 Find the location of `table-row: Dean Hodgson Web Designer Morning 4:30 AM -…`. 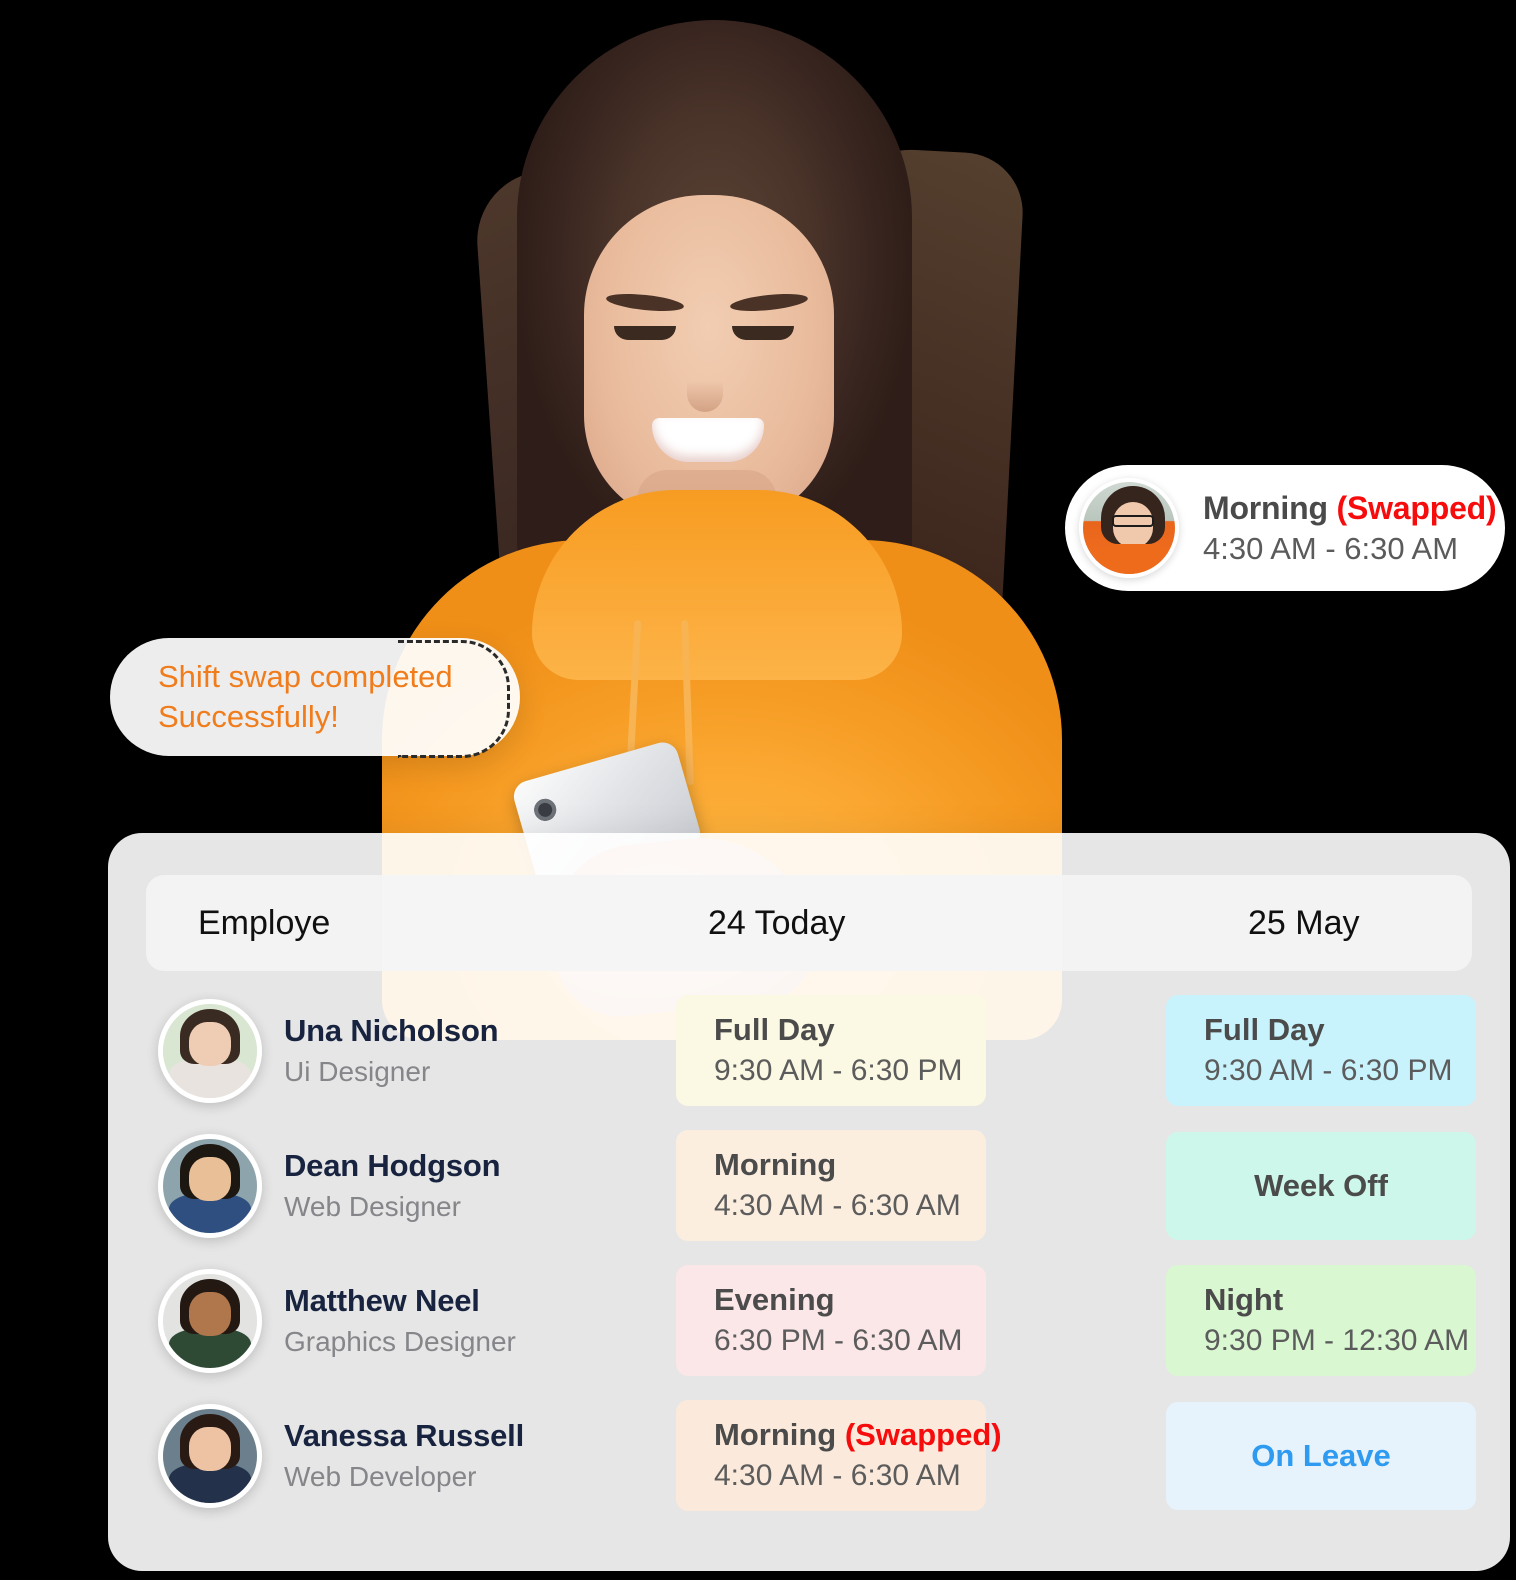

table-row: Dean Hodgson Web Designer Morning 4:30 AM -… is located at coordinates (809, 1185).